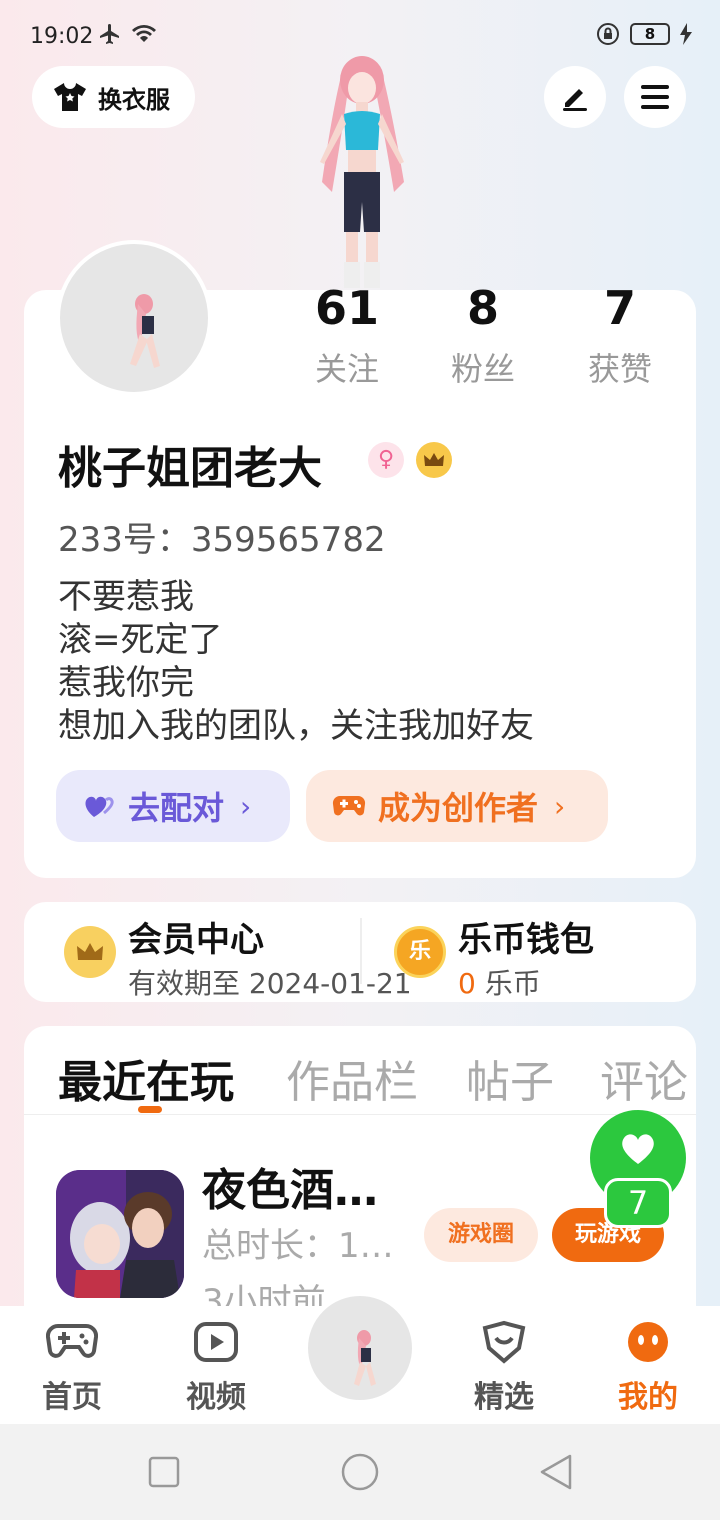 The height and width of the screenshot is (1520, 720). What do you see at coordinates (481, 1235) in the screenshot?
I see `game-circle-button: 游戏圈` at bounding box center [481, 1235].